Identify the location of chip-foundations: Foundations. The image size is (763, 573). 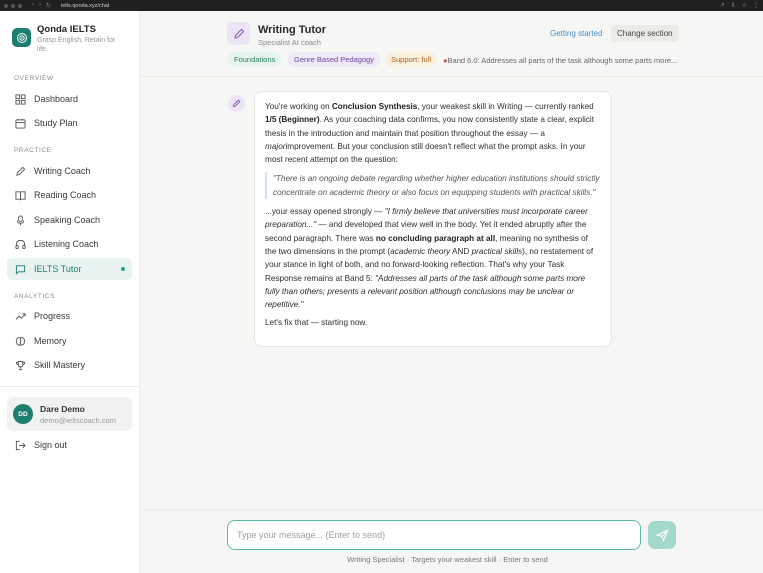
(255, 59).